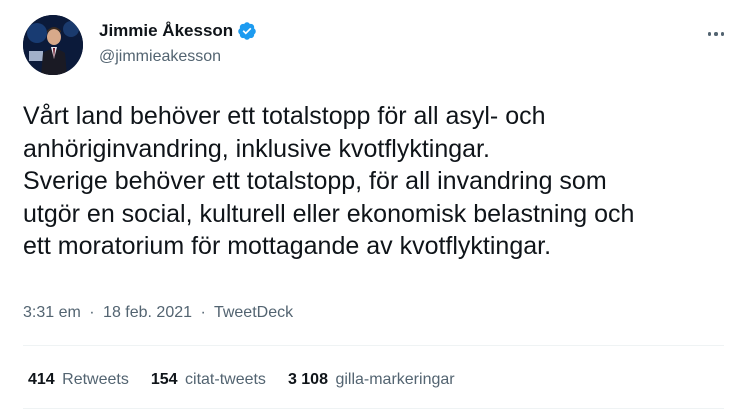 The width and height of the screenshot is (744, 413). Describe the element at coordinates (247, 31) in the screenshot. I see `verified-badge-icon` at that location.